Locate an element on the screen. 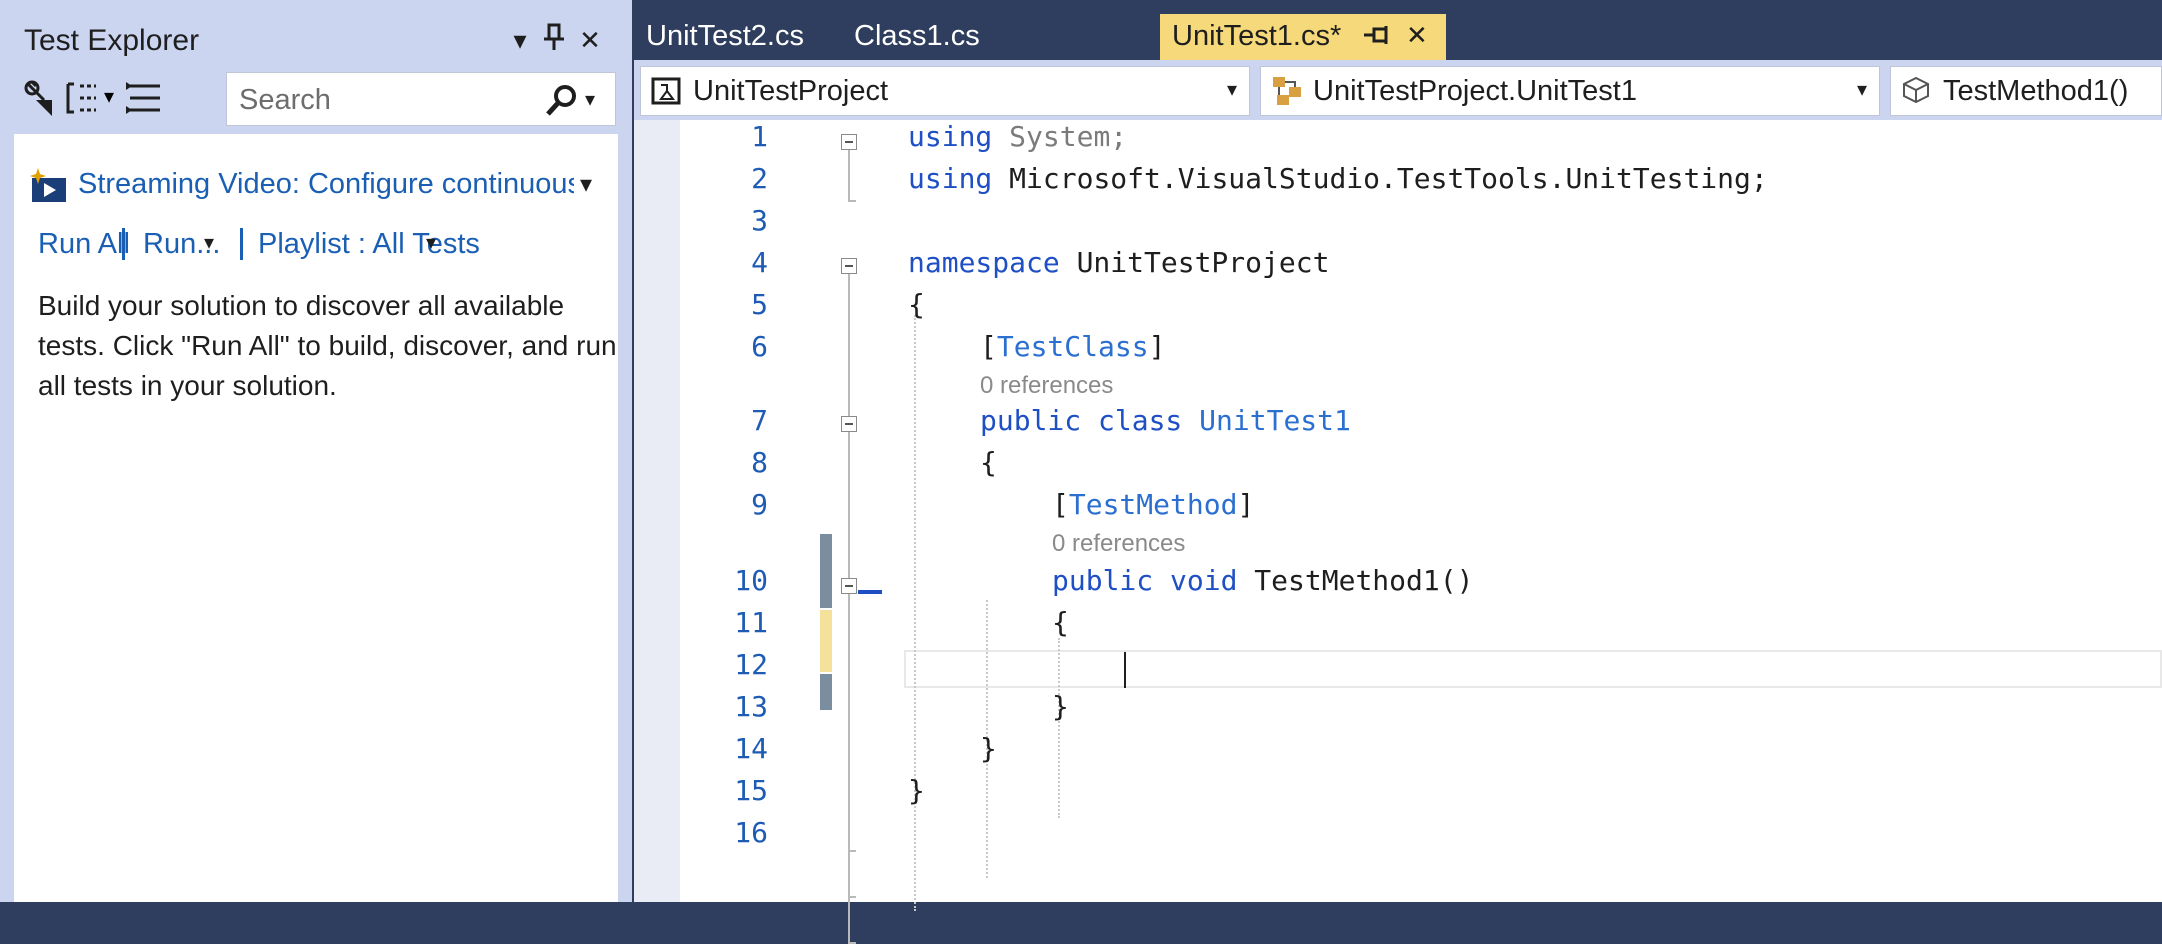  code-text: [TestMethod] is located at coordinates (1153, 504).